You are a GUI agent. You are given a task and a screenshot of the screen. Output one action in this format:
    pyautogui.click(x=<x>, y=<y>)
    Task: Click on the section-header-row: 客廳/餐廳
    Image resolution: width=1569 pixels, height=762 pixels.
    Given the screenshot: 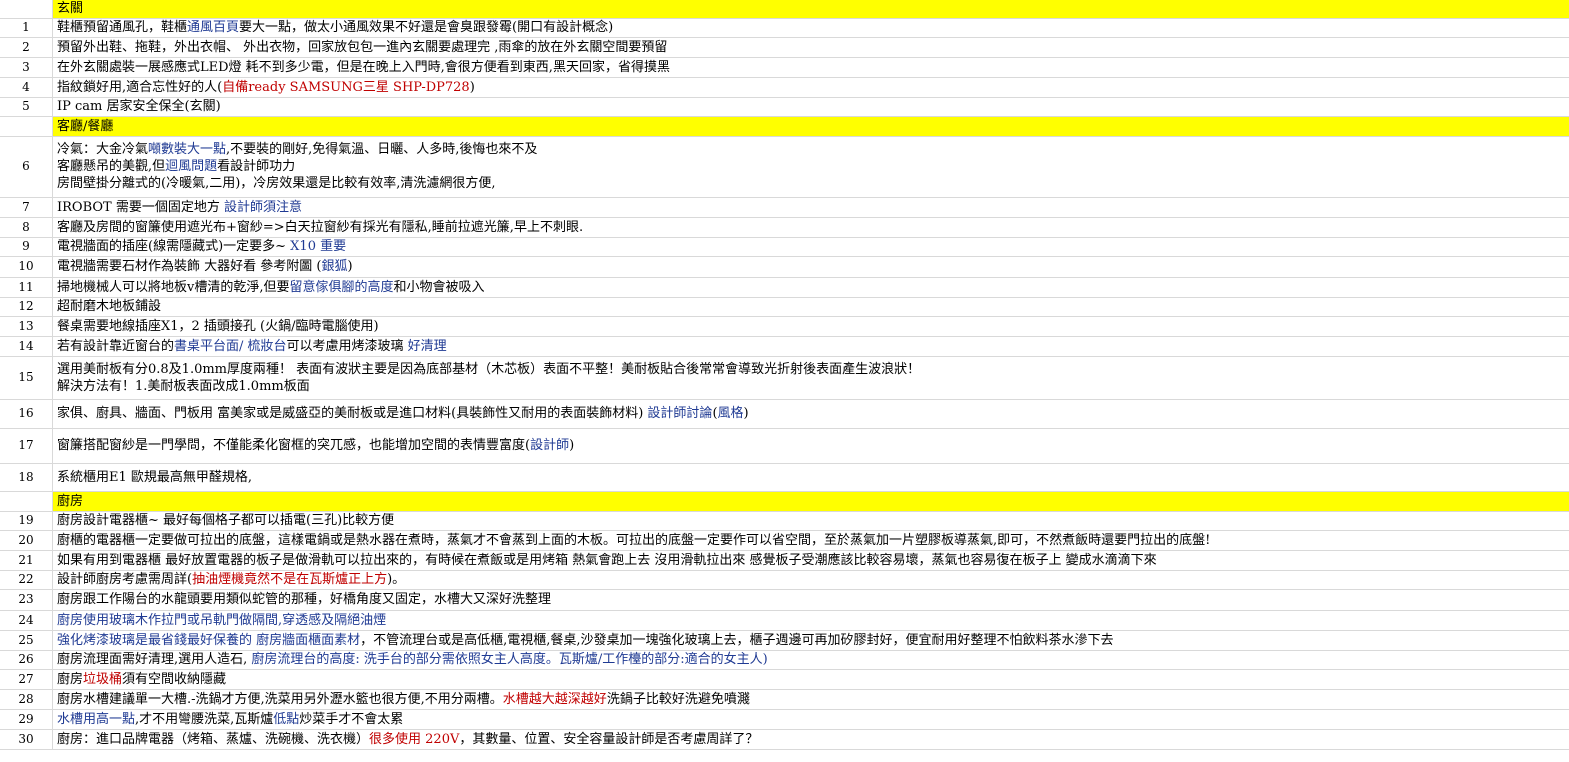 What is the action you would take?
    pyautogui.click(x=784, y=126)
    